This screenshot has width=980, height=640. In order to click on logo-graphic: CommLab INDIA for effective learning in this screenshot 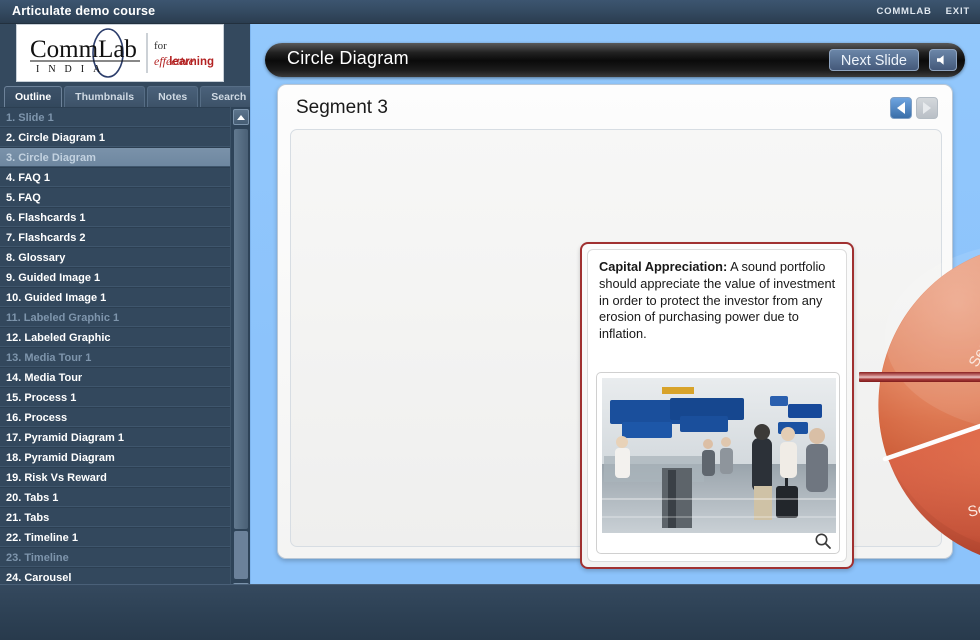, I will do `click(122, 53)`.